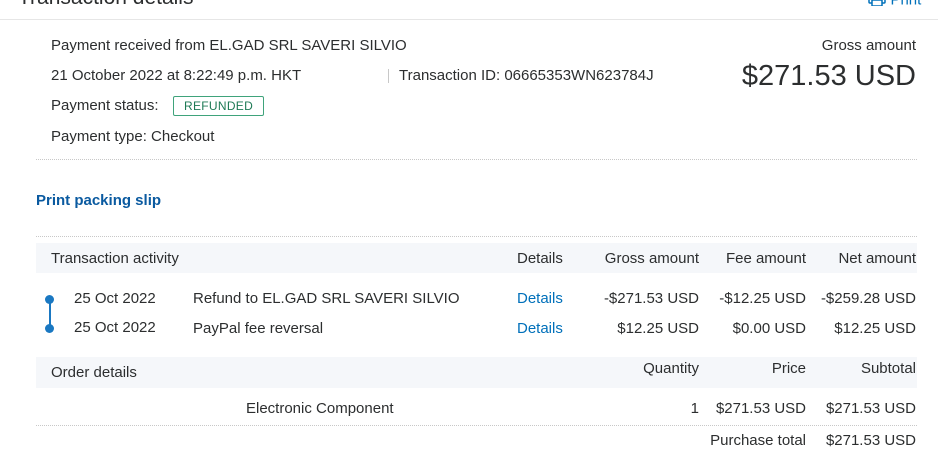  Describe the element at coordinates (176, 75) in the screenshot. I see `transaction-datetime: 21 October 2022 at 8:22:49 p.m. HKT` at that location.